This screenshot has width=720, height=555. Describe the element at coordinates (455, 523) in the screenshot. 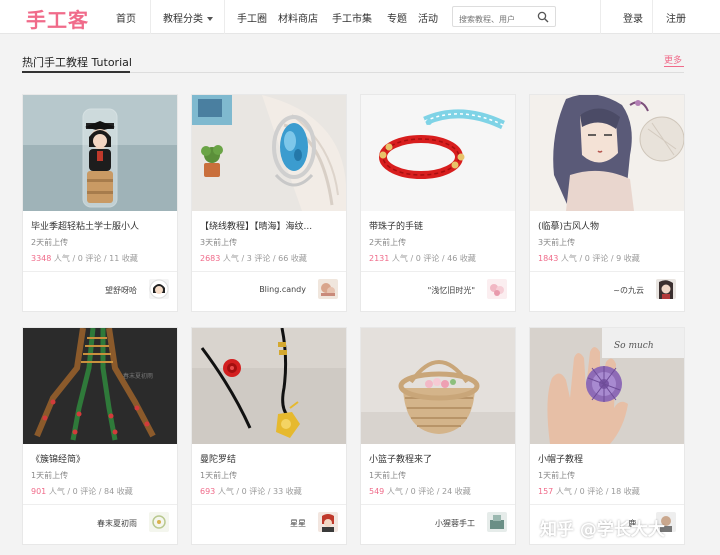

I see `author-name: 小猩蓉手工` at that location.